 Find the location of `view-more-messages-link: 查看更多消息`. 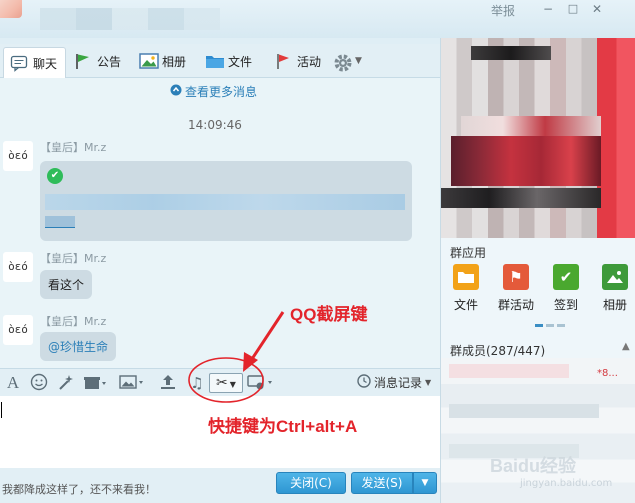

view-more-messages-link: 查看更多消息 is located at coordinates (213, 91).